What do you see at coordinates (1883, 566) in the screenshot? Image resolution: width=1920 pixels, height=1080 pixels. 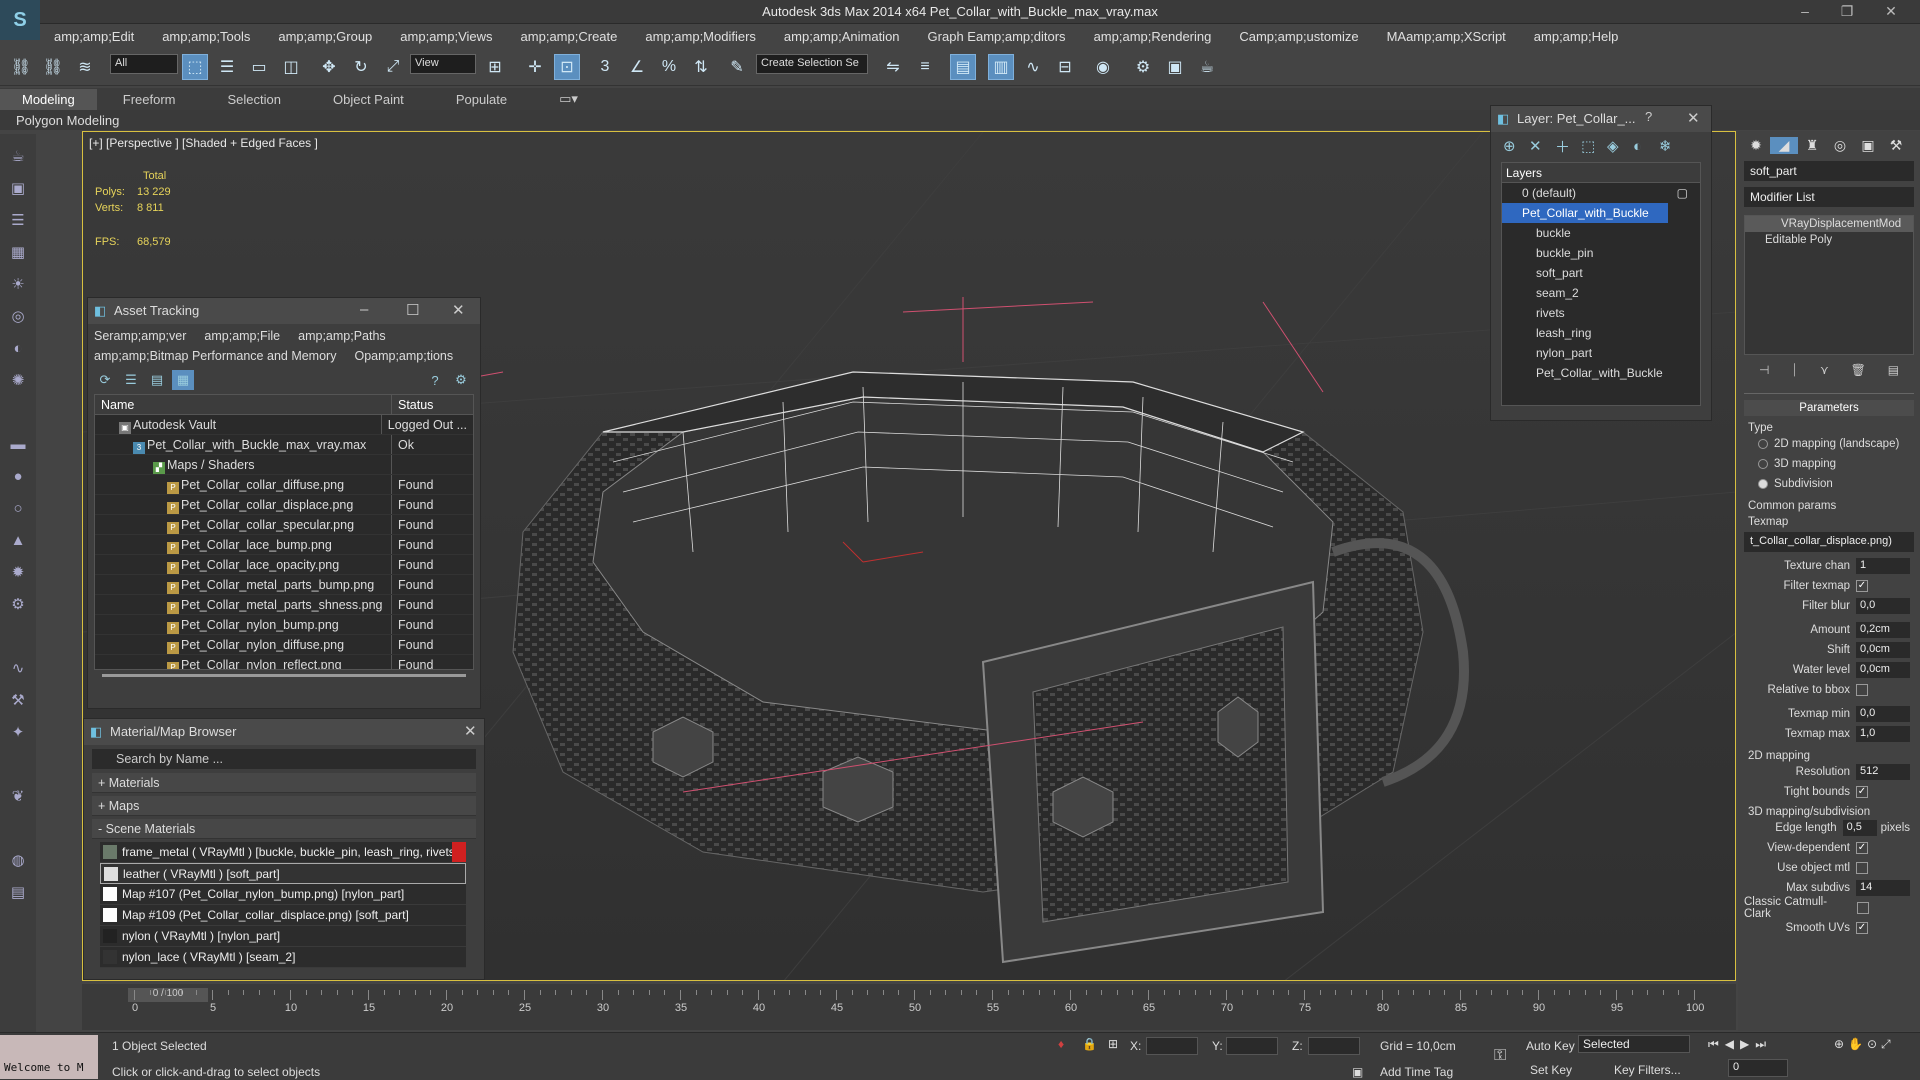 I see `texture-chan-spinner: 1` at bounding box center [1883, 566].